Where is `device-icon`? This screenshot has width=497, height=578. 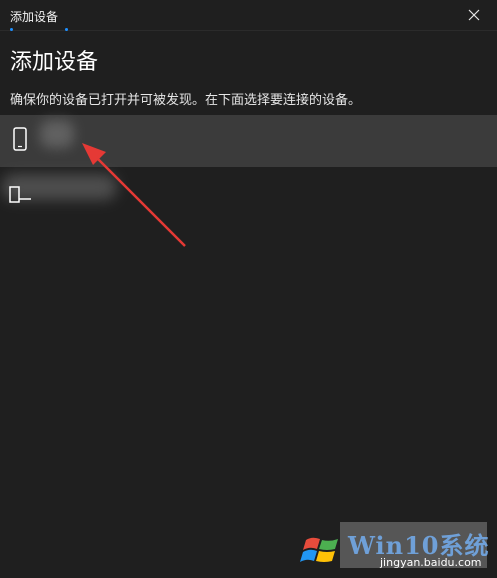
device-icon is located at coordinates (21, 195).